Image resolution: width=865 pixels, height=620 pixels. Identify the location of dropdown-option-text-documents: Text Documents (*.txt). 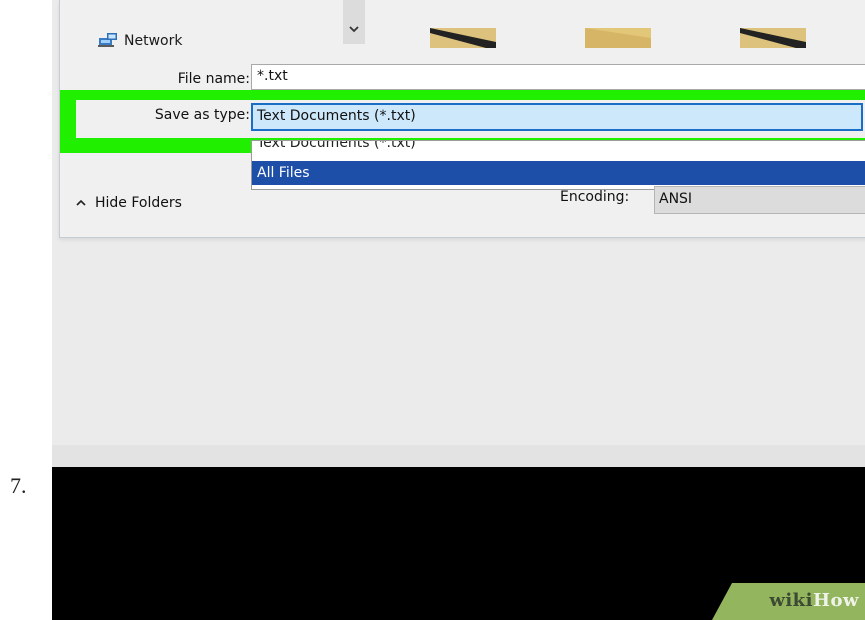
(558, 150).